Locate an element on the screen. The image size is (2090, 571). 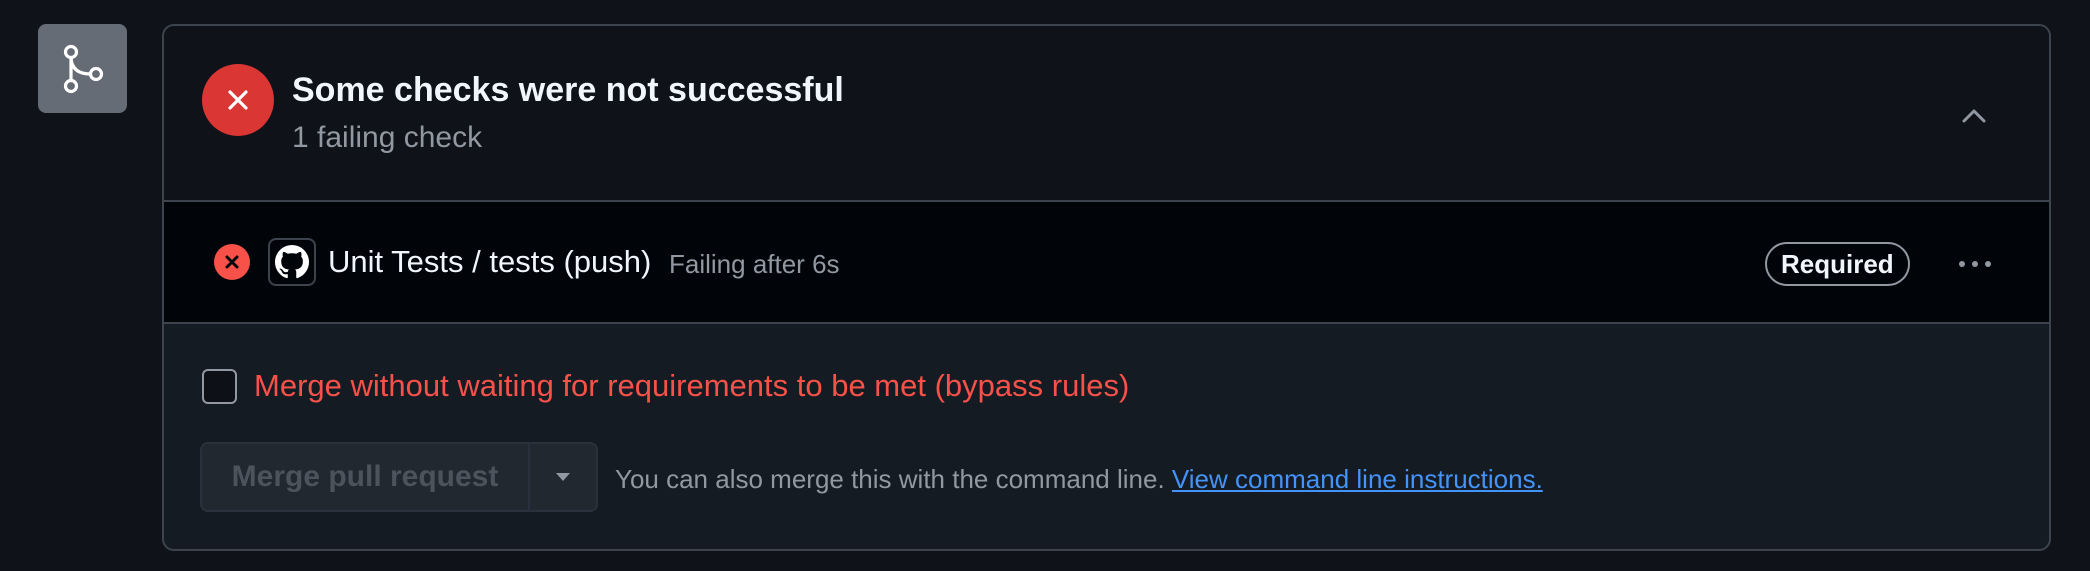
x-circle-icon is located at coordinates (238, 100).